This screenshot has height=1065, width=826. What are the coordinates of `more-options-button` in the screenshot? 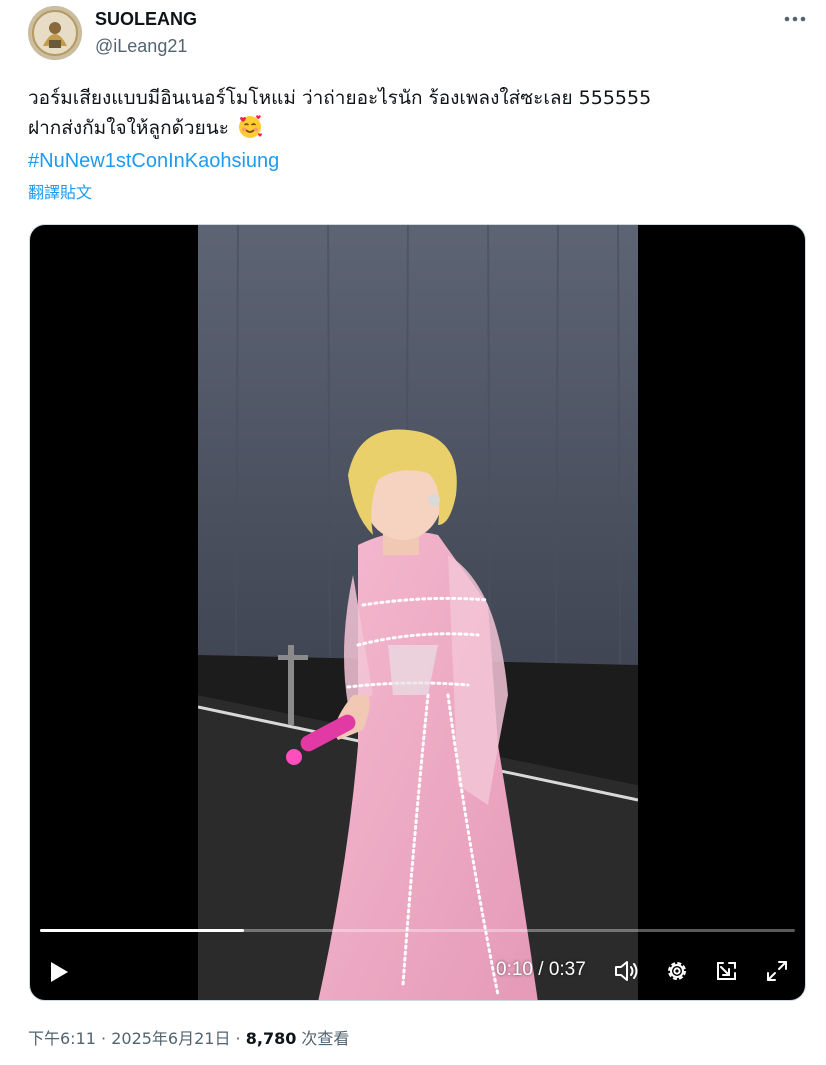 It's located at (795, 19).